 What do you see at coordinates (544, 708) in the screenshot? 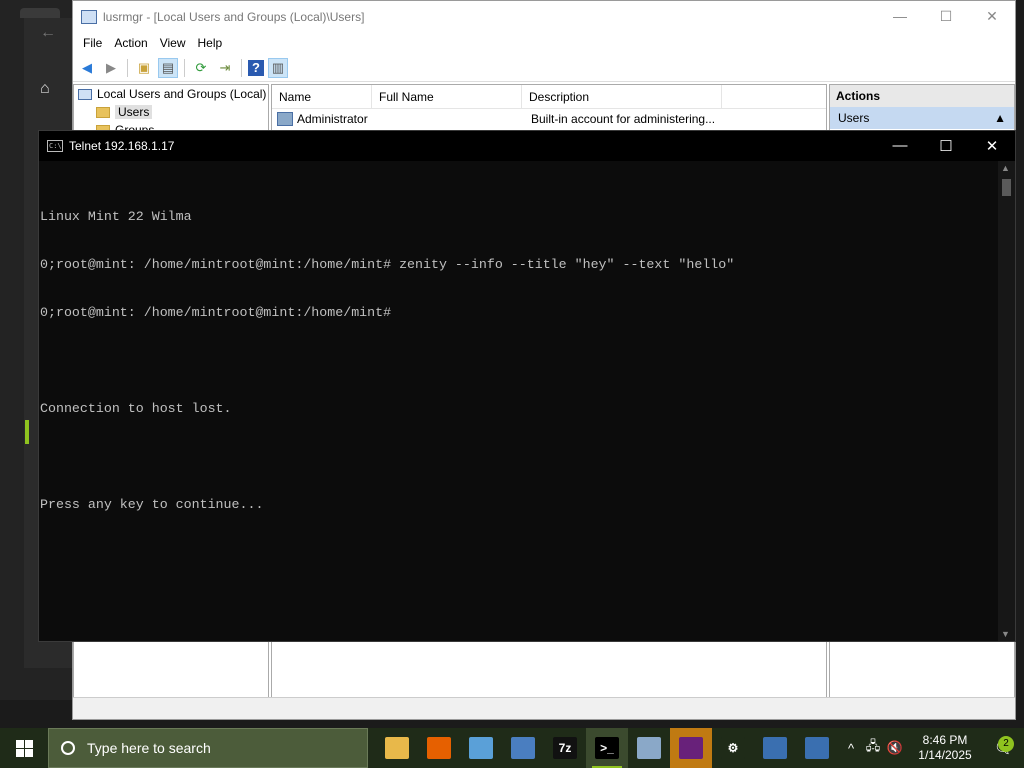
I see `status-bar` at bounding box center [544, 708].